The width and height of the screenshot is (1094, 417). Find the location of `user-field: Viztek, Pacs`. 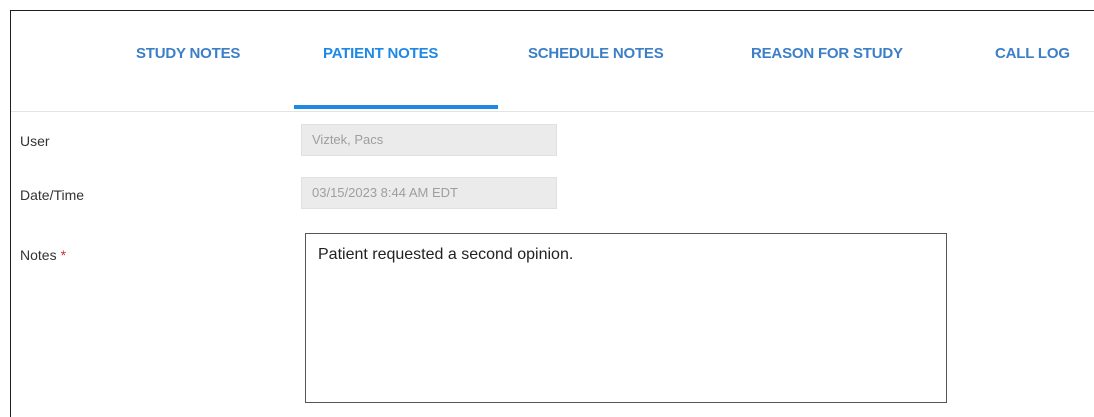

user-field: Viztek, Pacs is located at coordinates (429, 140).